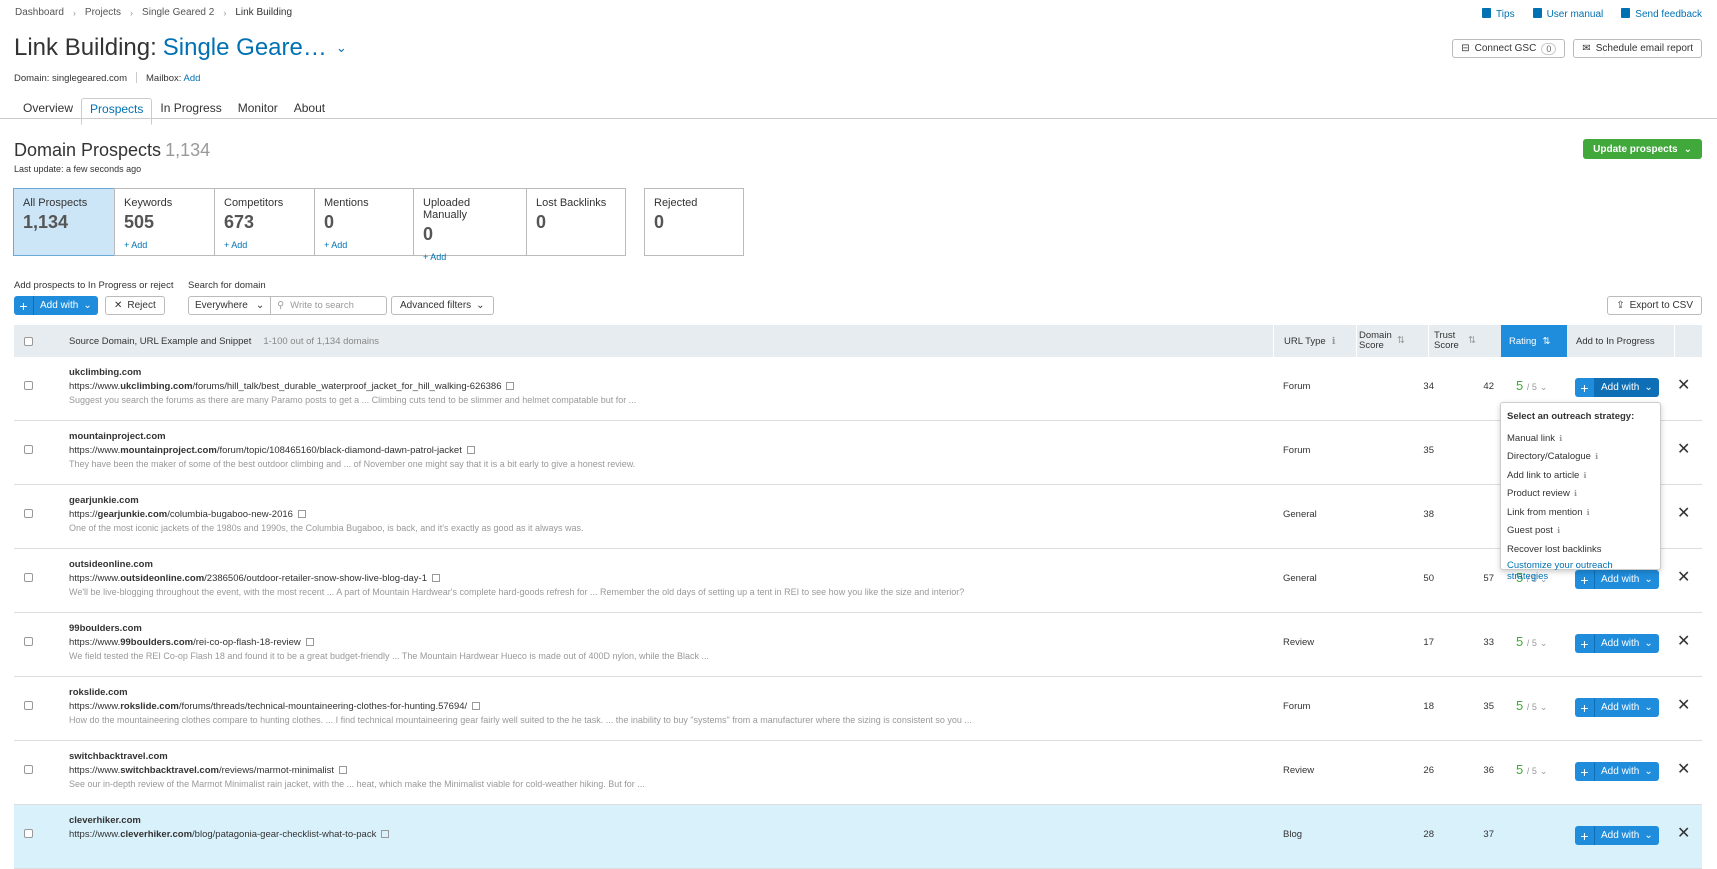 Image resolution: width=1717 pixels, height=869 pixels. What do you see at coordinates (156, 386) in the screenshot?
I see `url-domain: ukclimbing.com` at bounding box center [156, 386].